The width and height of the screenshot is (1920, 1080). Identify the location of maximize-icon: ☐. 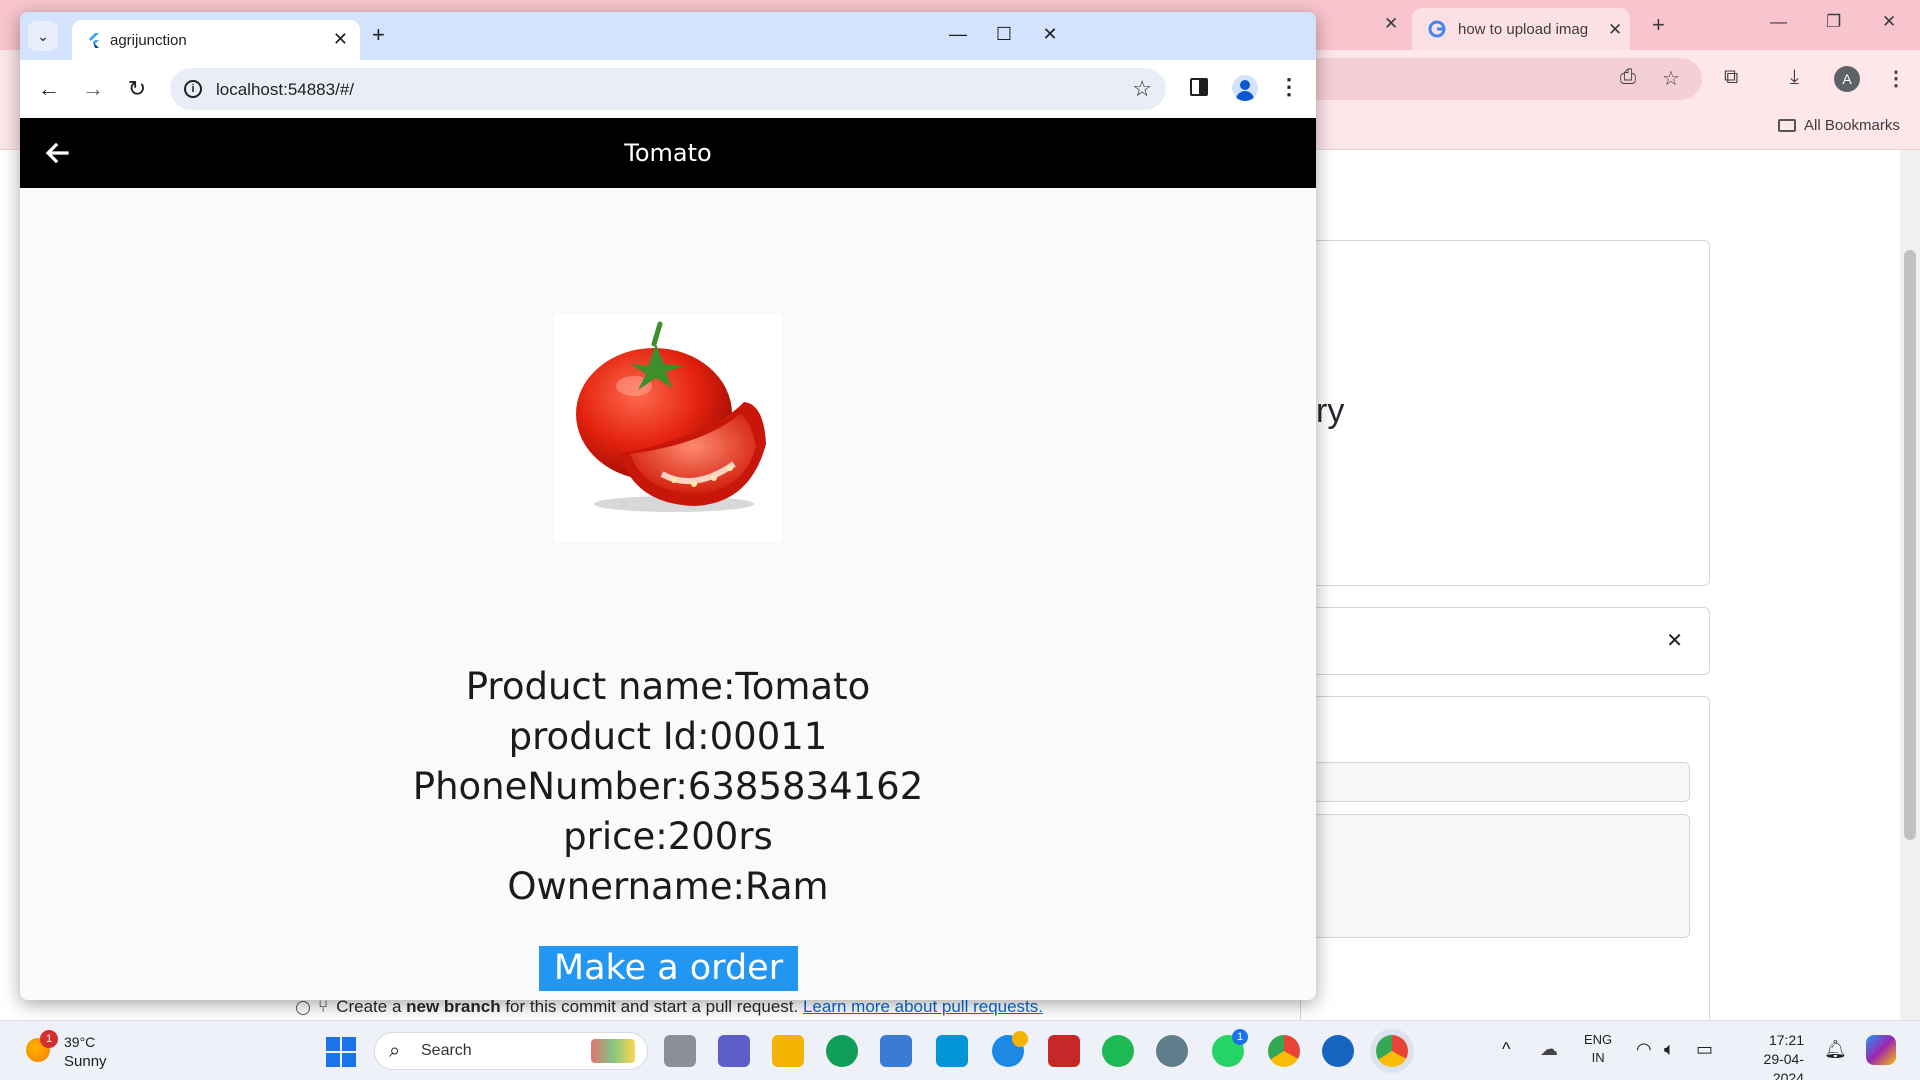
(1004, 34).